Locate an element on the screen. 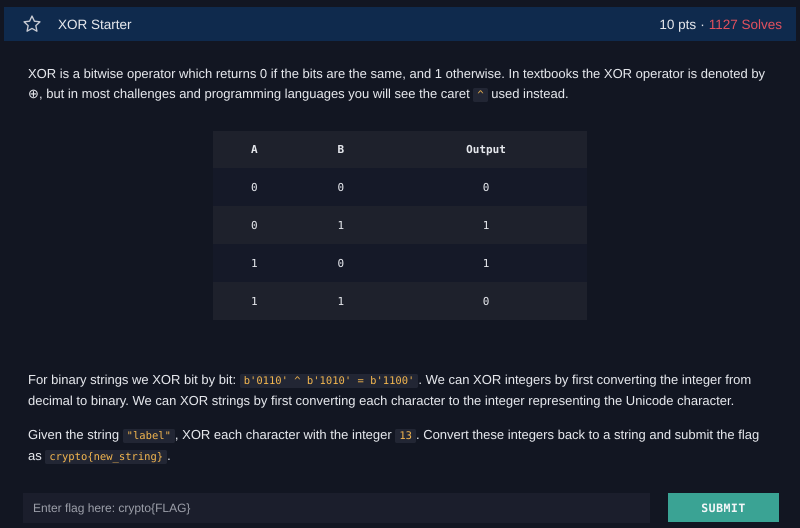 The height and width of the screenshot is (528, 800). column-header: B is located at coordinates (343, 149).